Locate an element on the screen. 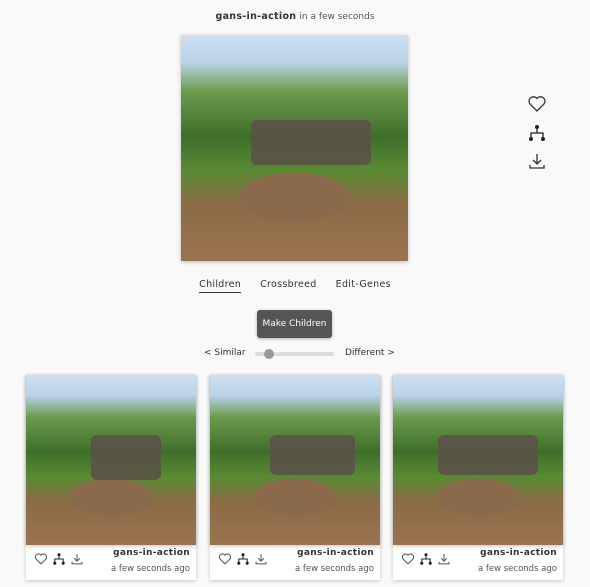  tab-bar: Children Crossbreed Edit-Genes is located at coordinates (295, 286).